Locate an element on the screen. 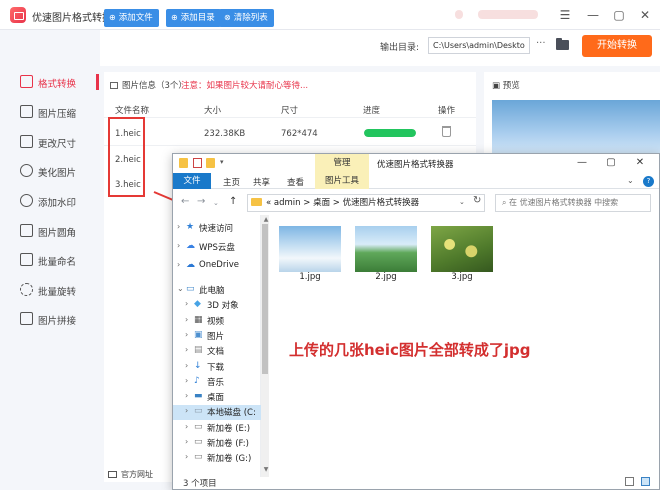 This screenshot has width=660, height=490. tab-share: 共享 is located at coordinates (261, 182).